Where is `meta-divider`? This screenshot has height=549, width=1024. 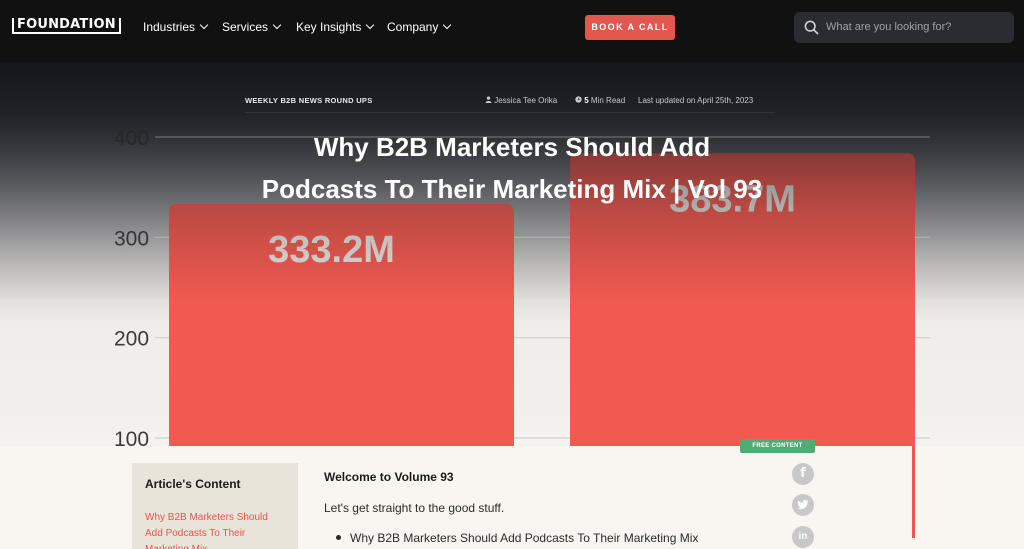
meta-divider is located at coordinates (510, 112).